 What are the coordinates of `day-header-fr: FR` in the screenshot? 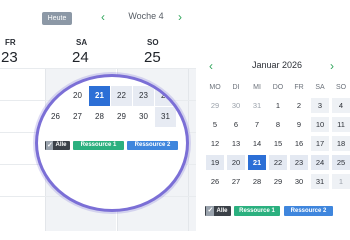 It's located at (10, 42).